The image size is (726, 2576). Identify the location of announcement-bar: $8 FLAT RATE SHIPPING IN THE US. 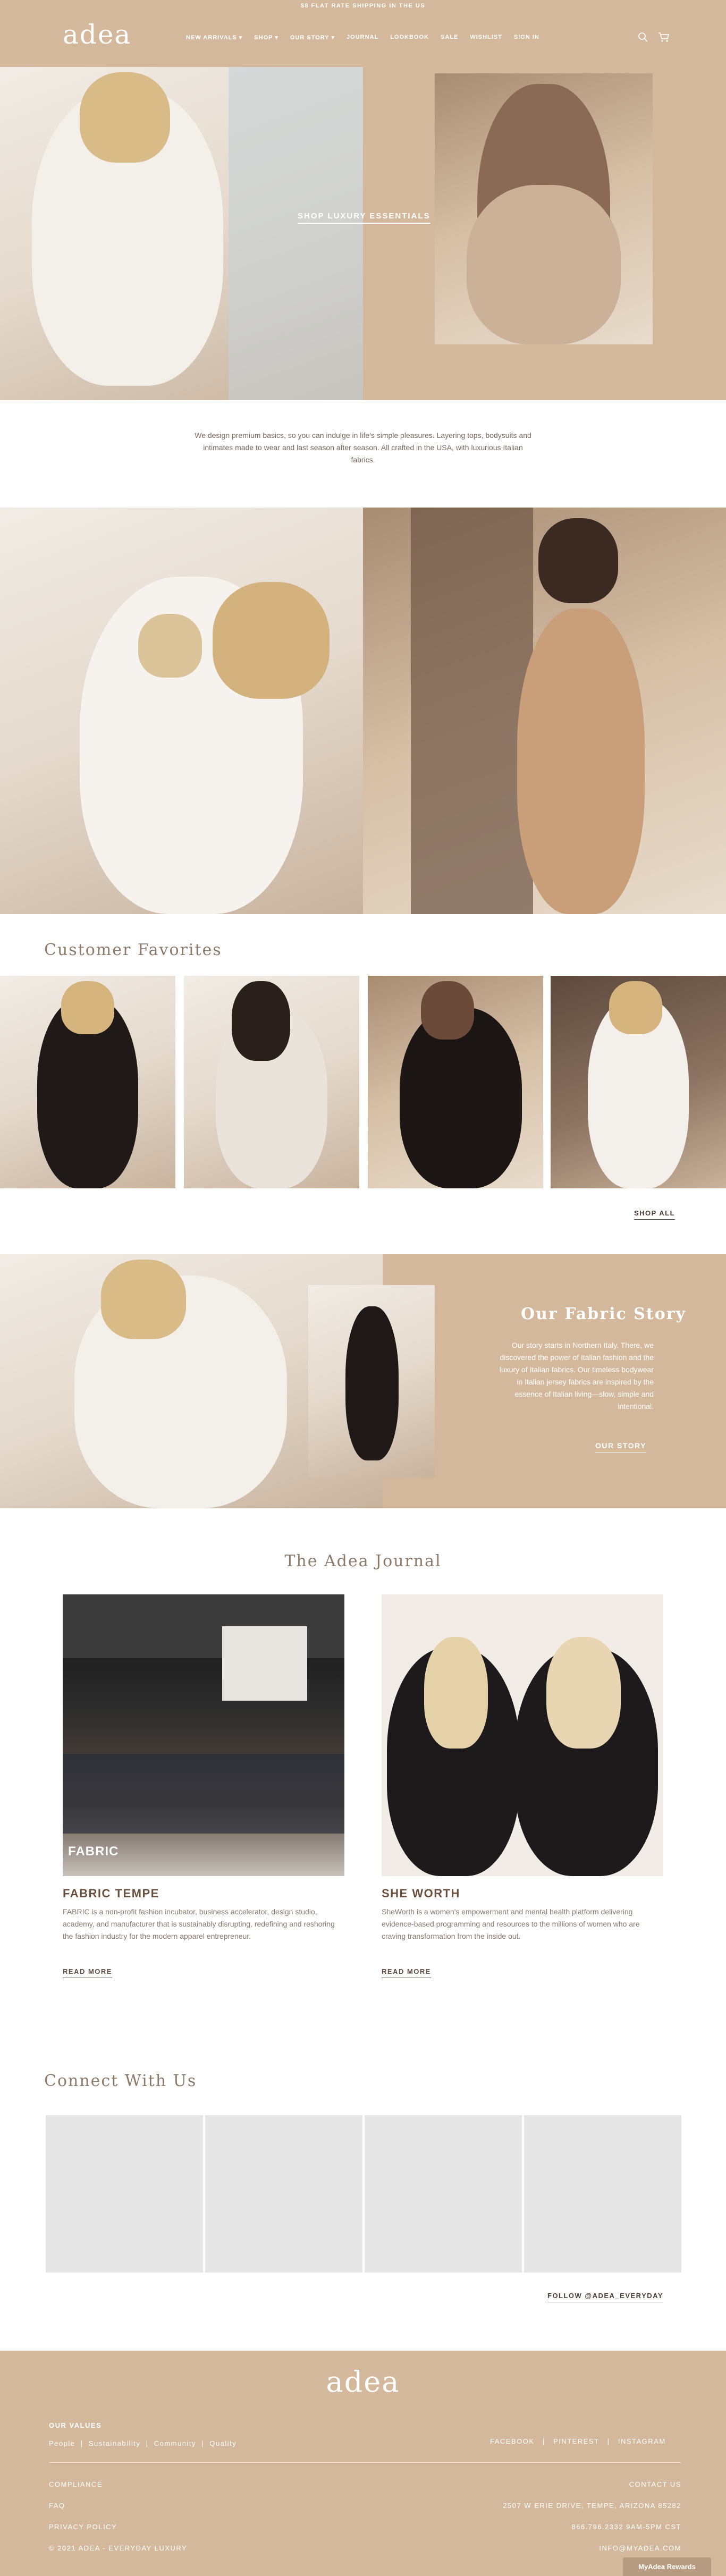
(363, 6).